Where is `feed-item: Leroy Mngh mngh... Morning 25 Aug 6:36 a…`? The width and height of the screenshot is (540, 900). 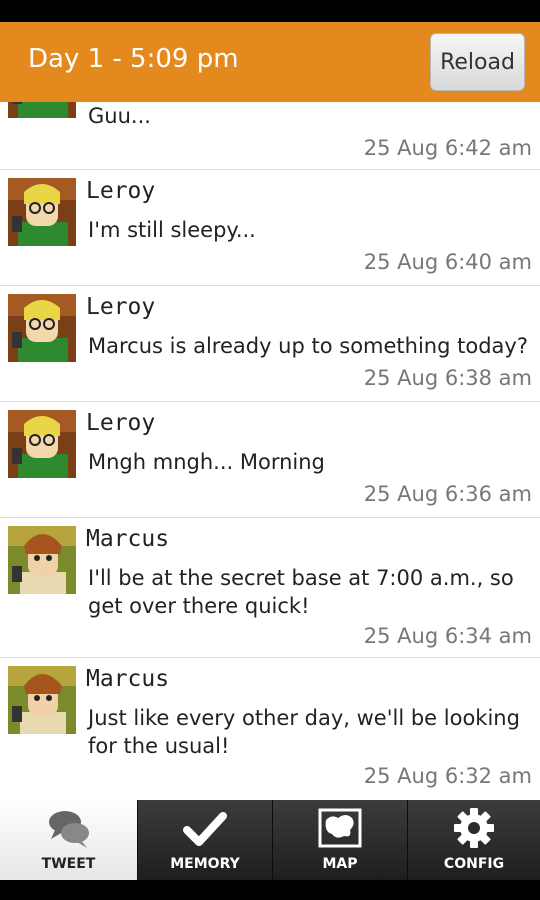
feed-item: Leroy Mngh mngh... Morning 25 Aug 6:36 a… is located at coordinates (270, 460).